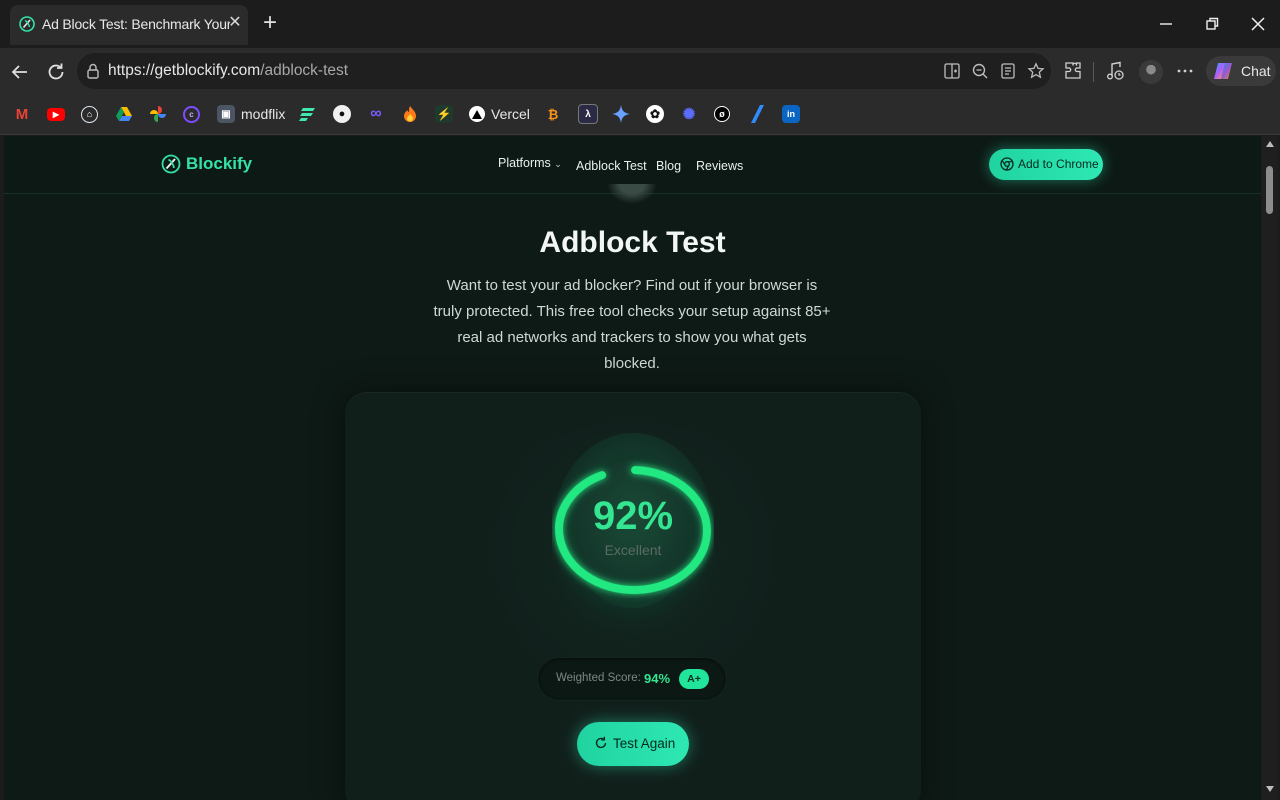 Image resolution: width=1280 pixels, height=800 pixels. I want to click on url-path: /adblock-test, so click(304, 70).